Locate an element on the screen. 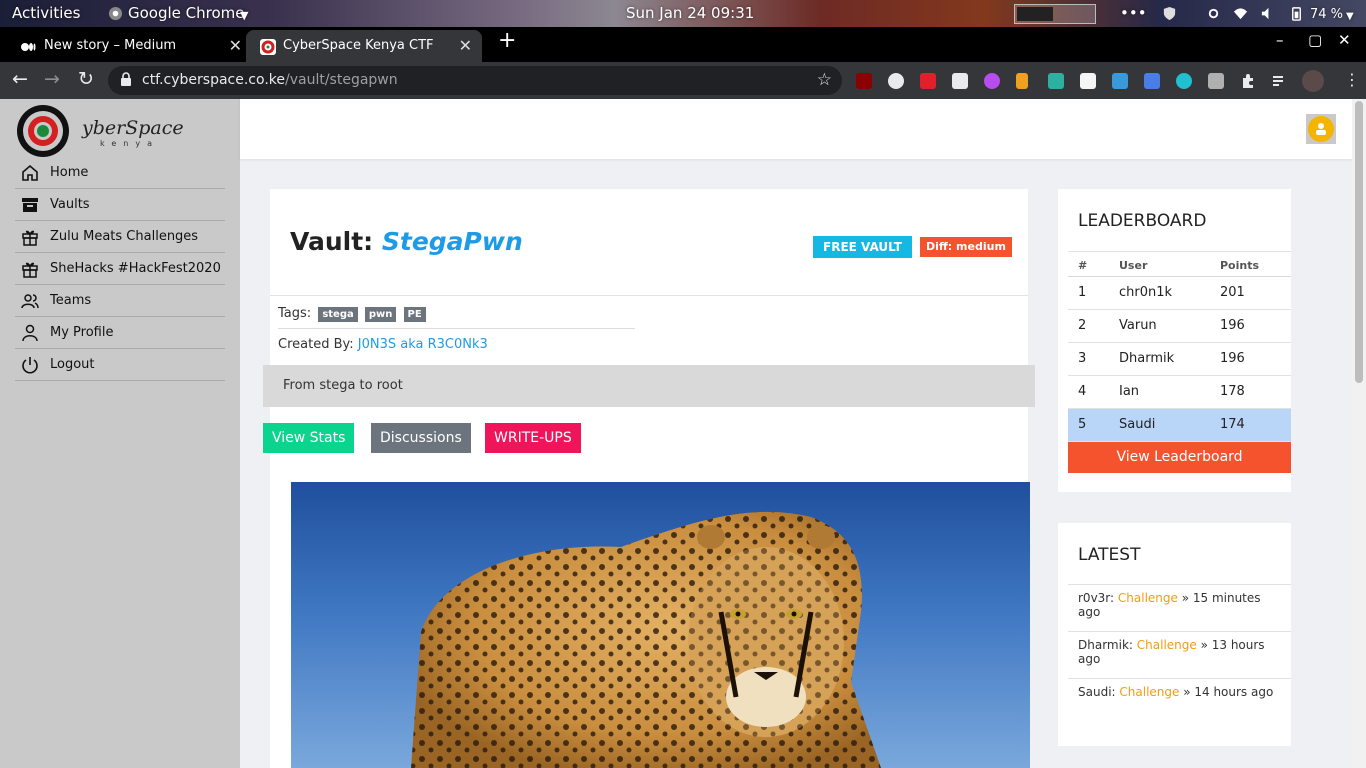 The width and height of the screenshot is (1366, 768). gift-icon is located at coordinates (30, 270).